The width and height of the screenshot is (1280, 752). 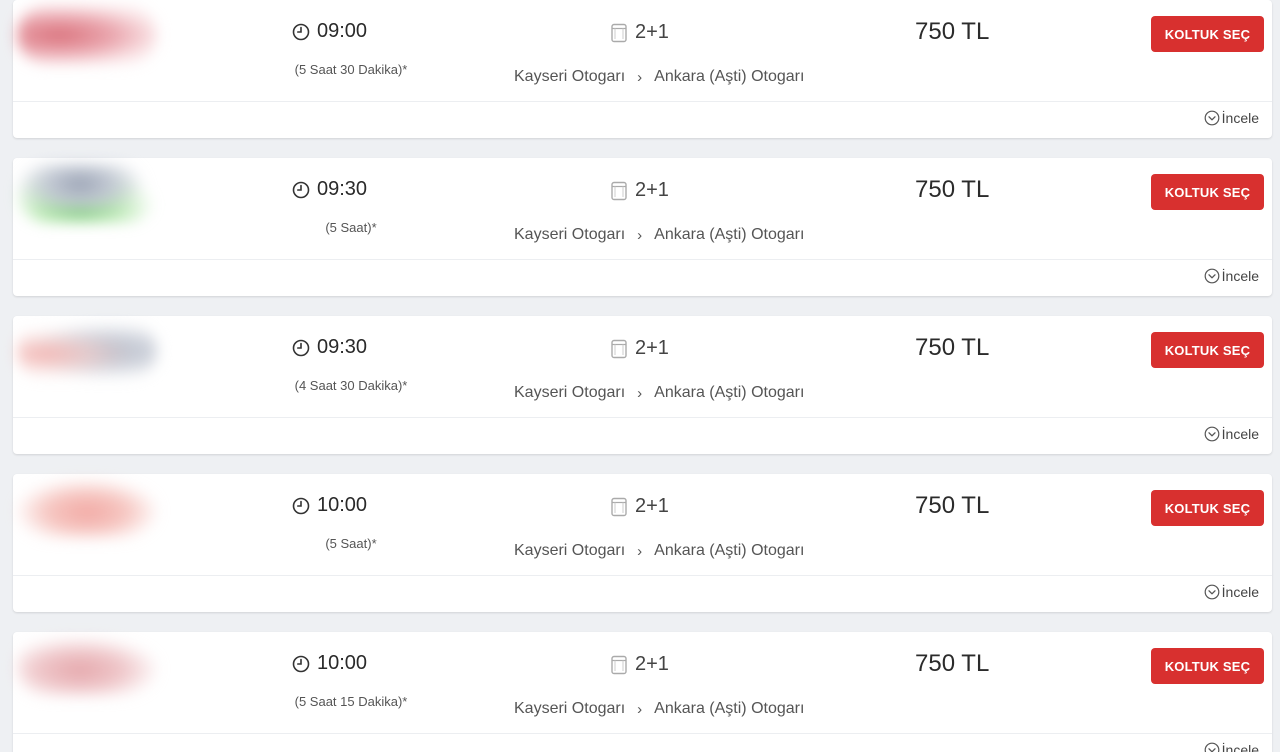 I want to click on trip-duration: (5 Saat 30 Dakika)*, so click(x=351, y=69).